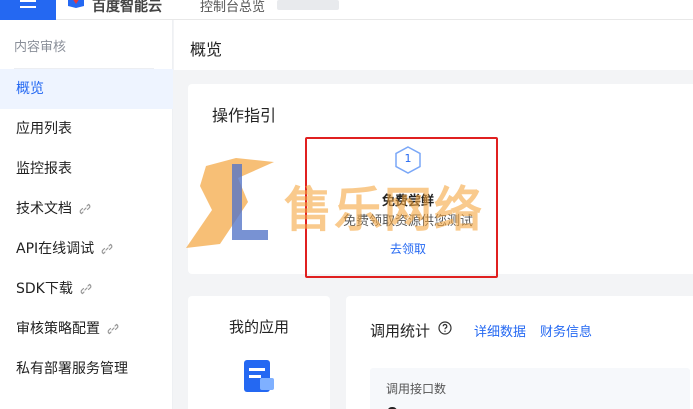 The image size is (693, 409). Describe the element at coordinates (44, 129) in the screenshot. I see `sidebar-item-label: 应用列表` at that location.